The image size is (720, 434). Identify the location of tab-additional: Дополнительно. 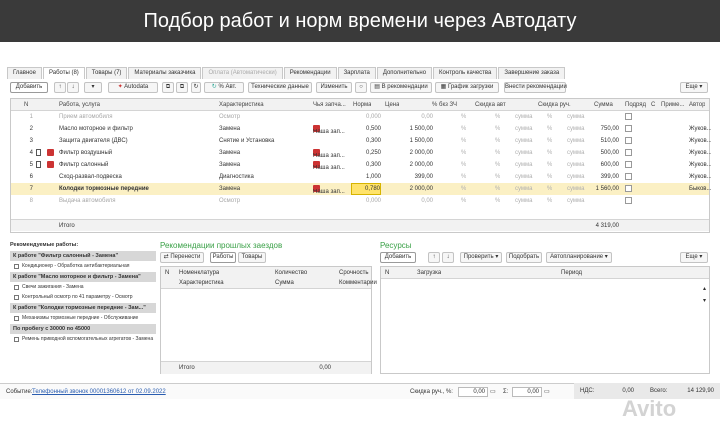
(404, 73).